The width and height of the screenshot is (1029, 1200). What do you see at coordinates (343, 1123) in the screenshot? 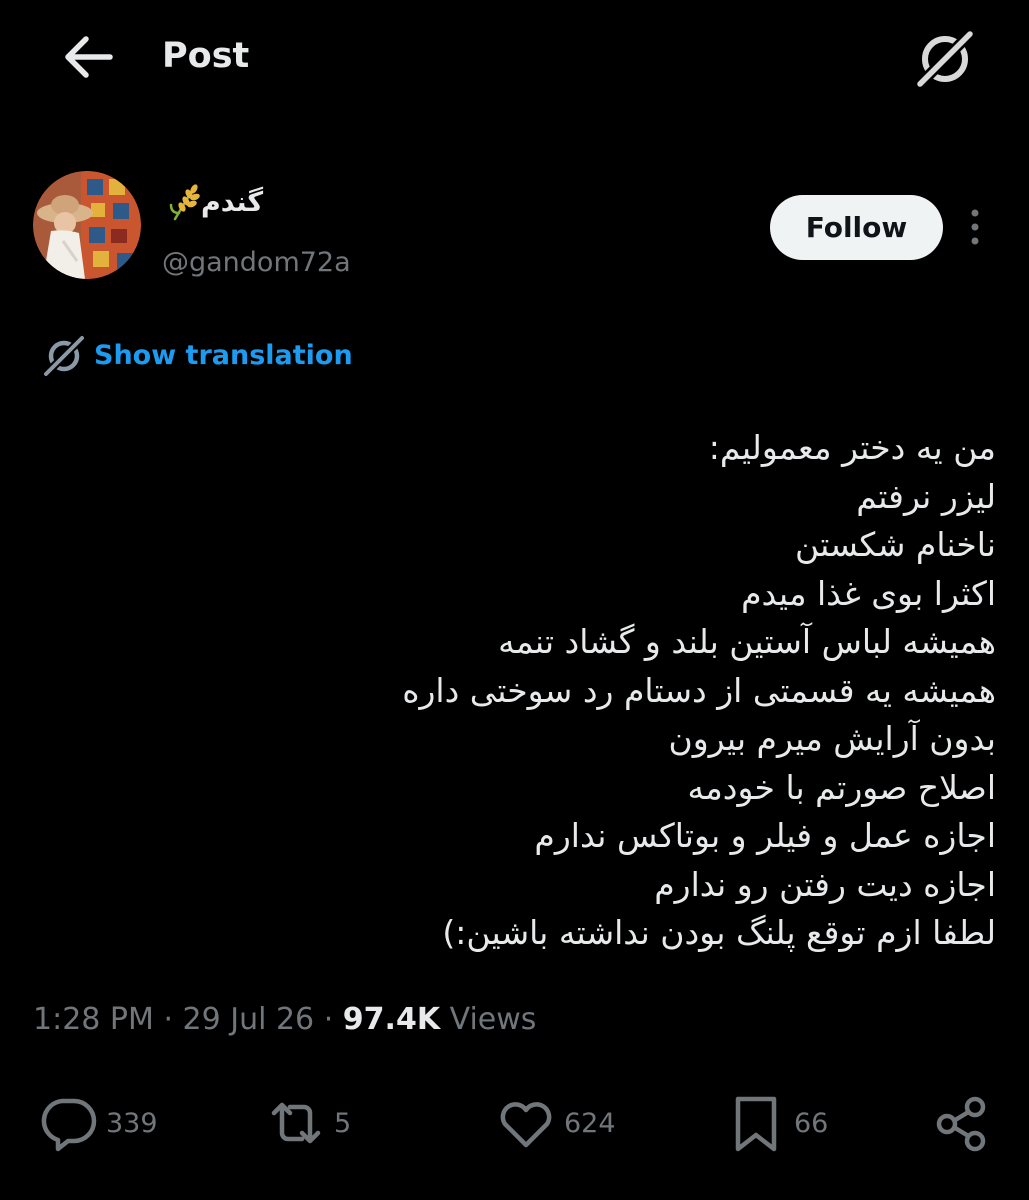
I see `repost-count: 5` at bounding box center [343, 1123].